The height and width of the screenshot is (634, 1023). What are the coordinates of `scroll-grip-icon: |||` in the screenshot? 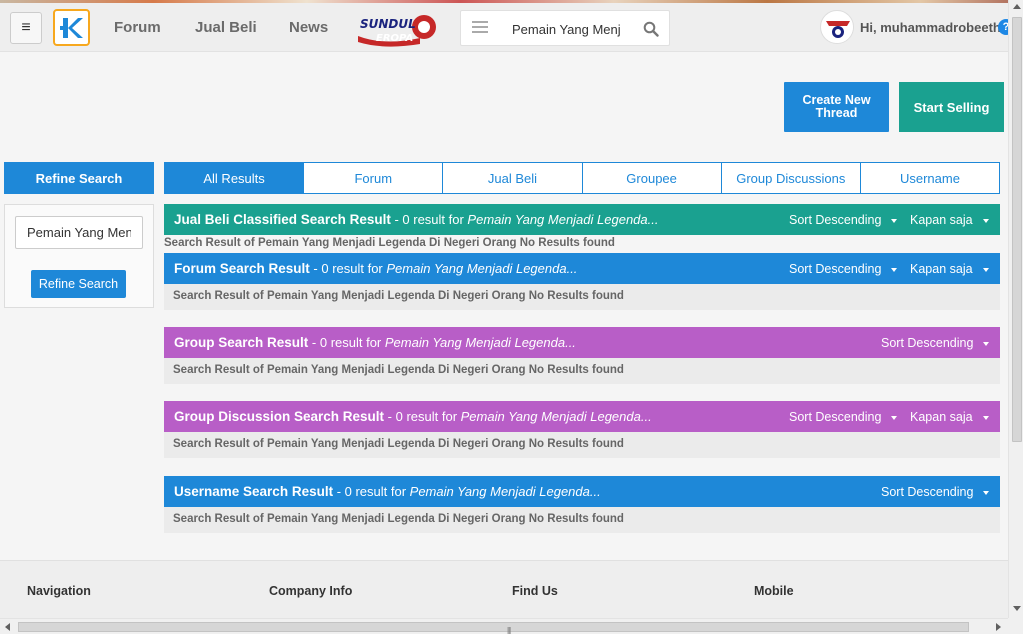 It's located at (509, 630).